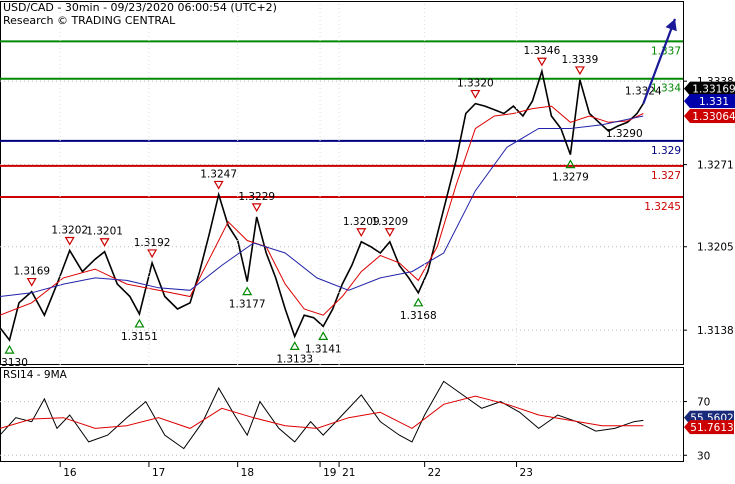 The image size is (735, 484). What do you see at coordinates (348, 473) in the screenshot?
I see `time-tick-label: 21` at bounding box center [348, 473].